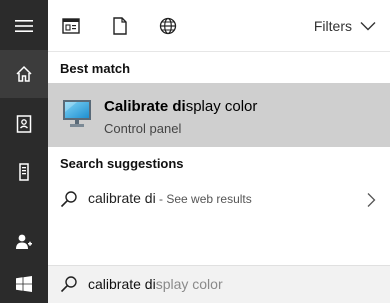 The height and width of the screenshot is (308, 390). What do you see at coordinates (221, 106) in the screenshot?
I see `best-match-title-rest: splay color` at bounding box center [221, 106].